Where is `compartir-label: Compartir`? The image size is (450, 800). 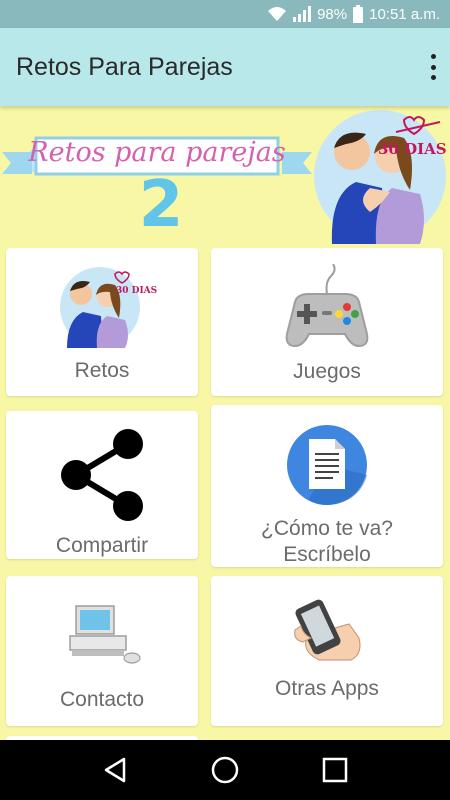
compartir-label: Compartir is located at coordinates (102, 545).